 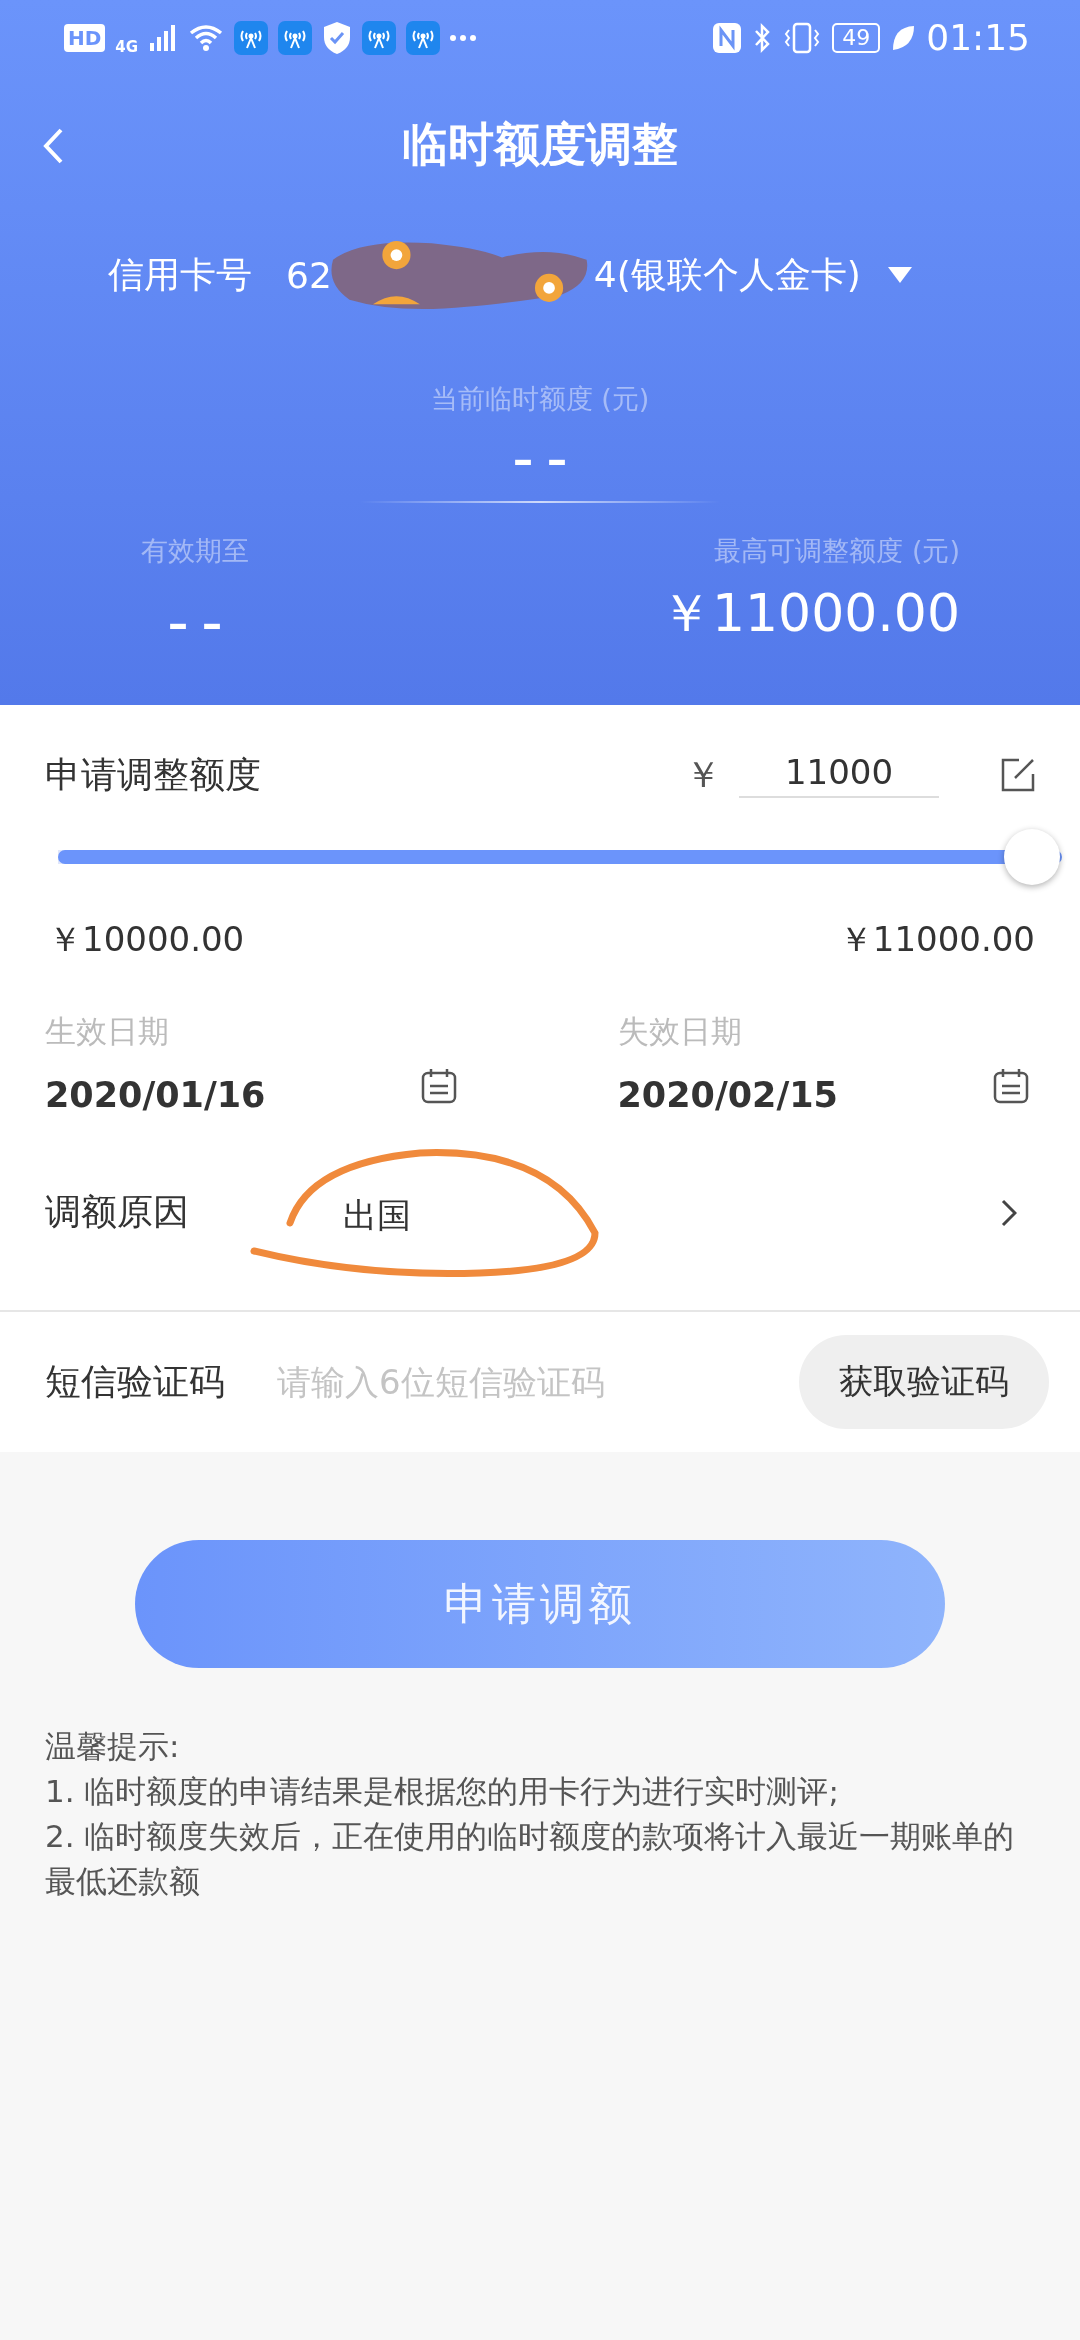 What do you see at coordinates (309, 275) in the screenshot?
I see `card-number-start: 62` at bounding box center [309, 275].